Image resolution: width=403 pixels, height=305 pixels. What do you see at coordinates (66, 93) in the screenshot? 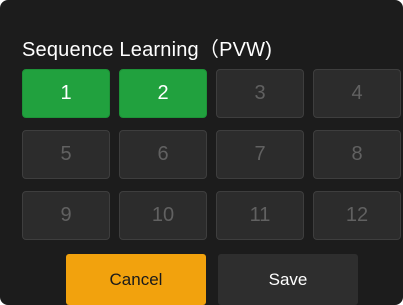
I see `sequence-cell-1: 1` at bounding box center [66, 93].